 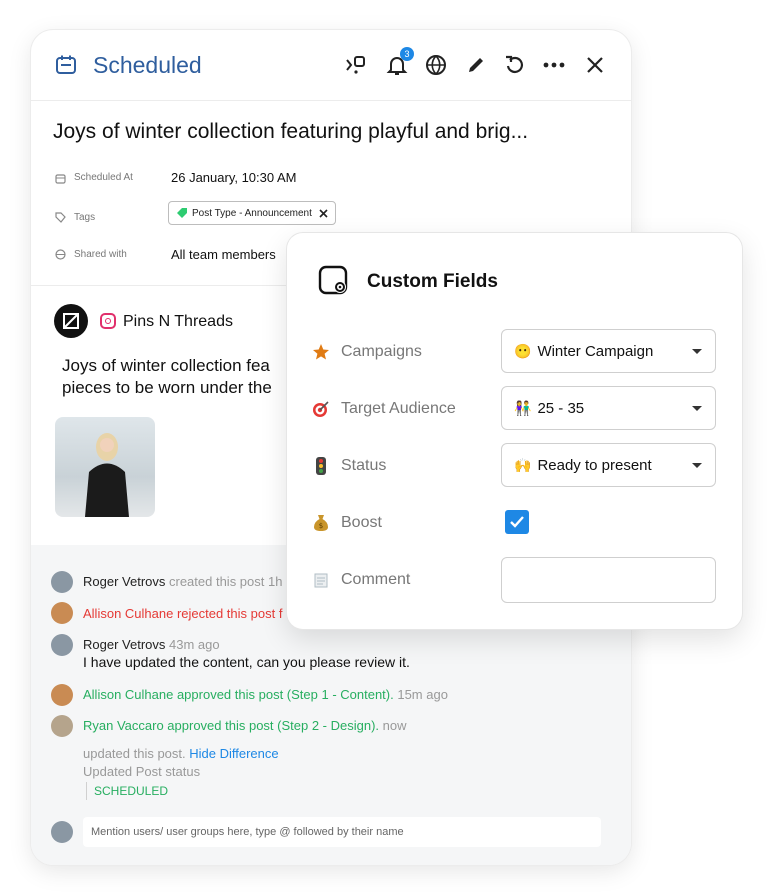 What do you see at coordinates (108, 321) in the screenshot?
I see `instagram-icon` at bounding box center [108, 321].